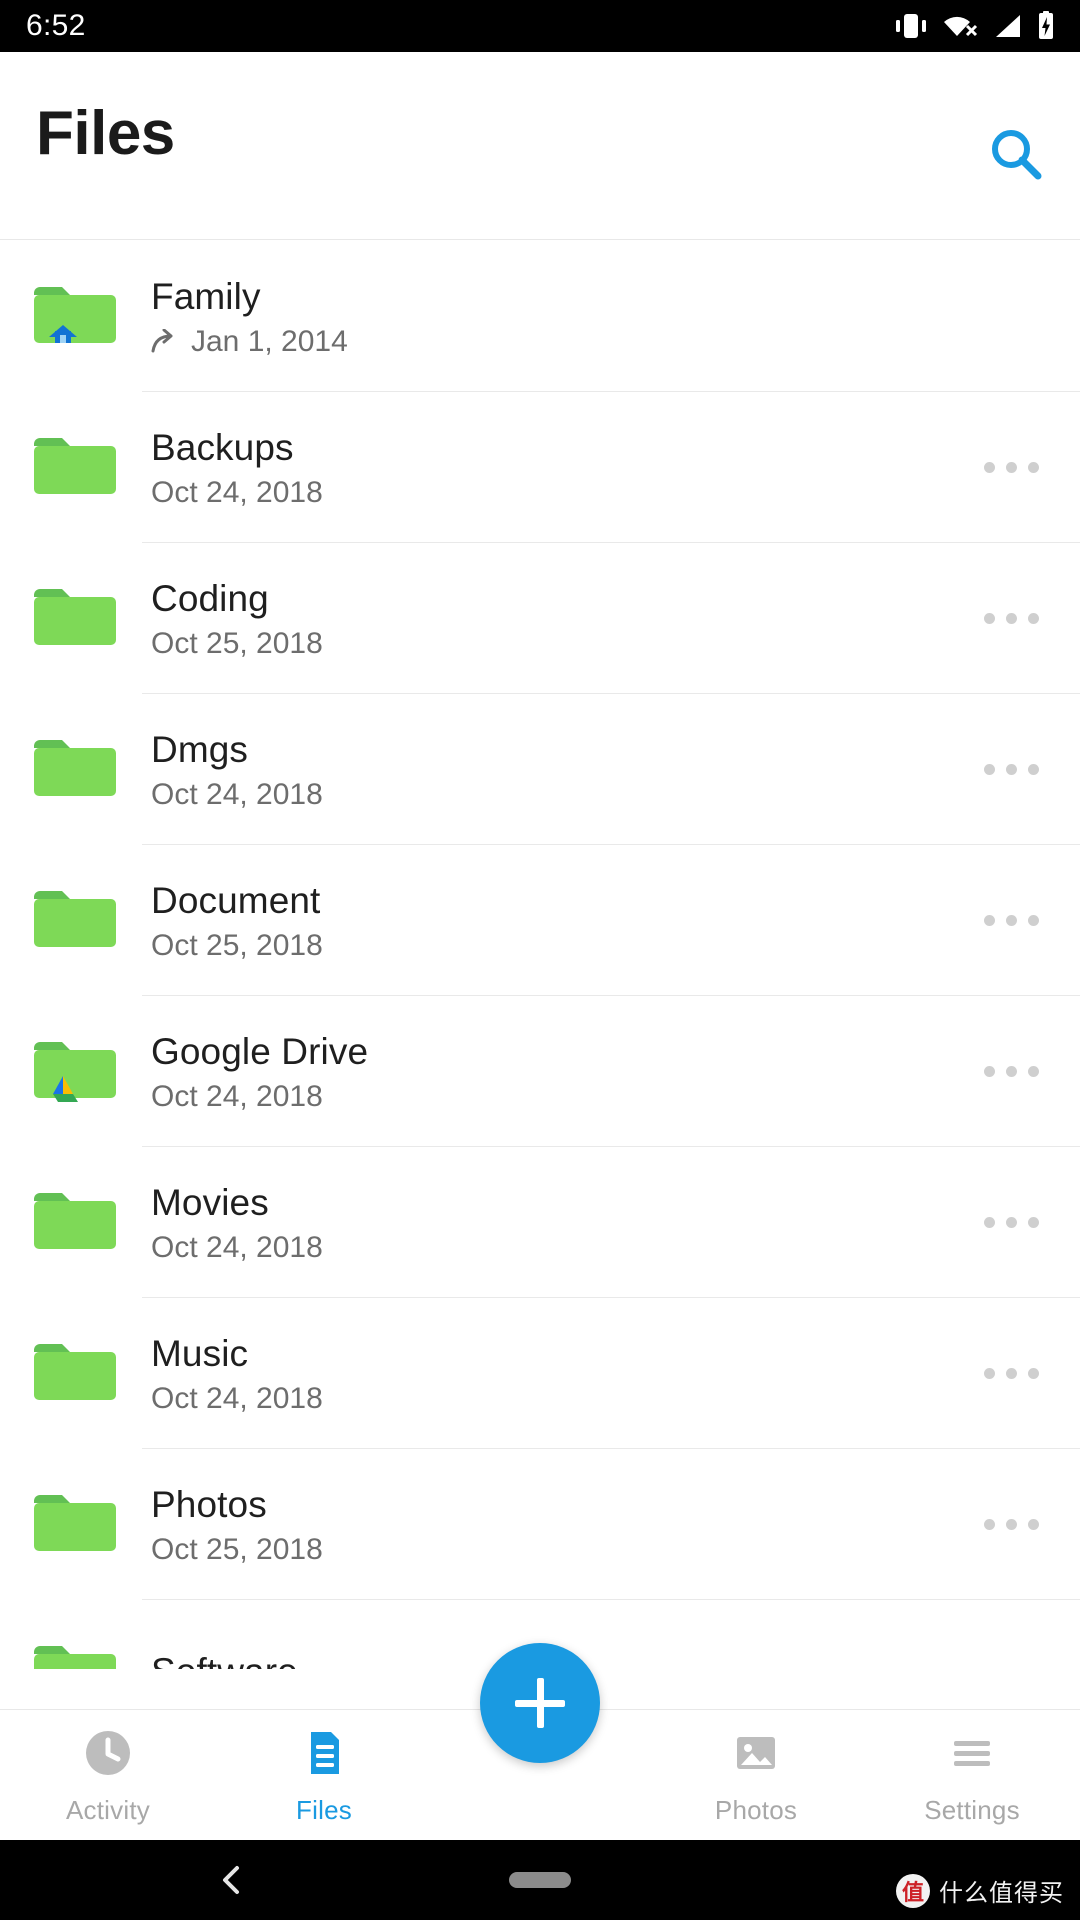 Image resolution: width=1080 pixels, height=1920 pixels. Describe the element at coordinates (553, 468) in the screenshot. I see `file-info: Backups Oct 24, 2018` at that location.